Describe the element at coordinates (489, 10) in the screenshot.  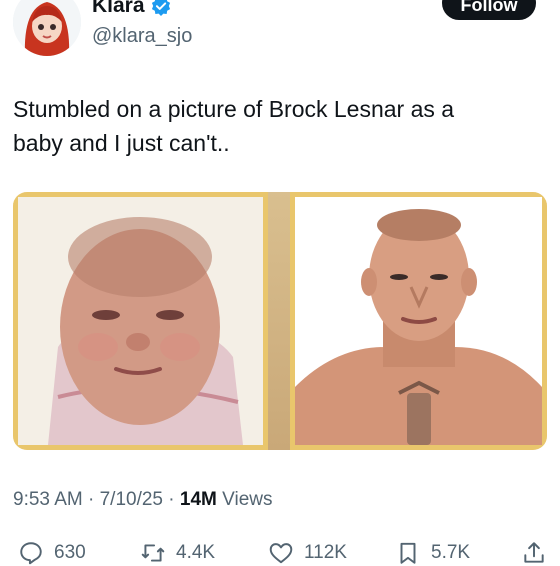
I see `follow-button: Follow` at that location.